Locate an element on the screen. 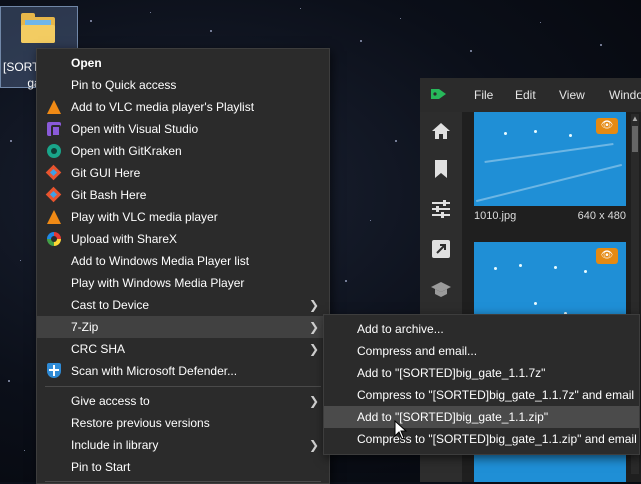 The image size is (641, 484). menu-item-label: CRC SHA is located at coordinates (98, 349).